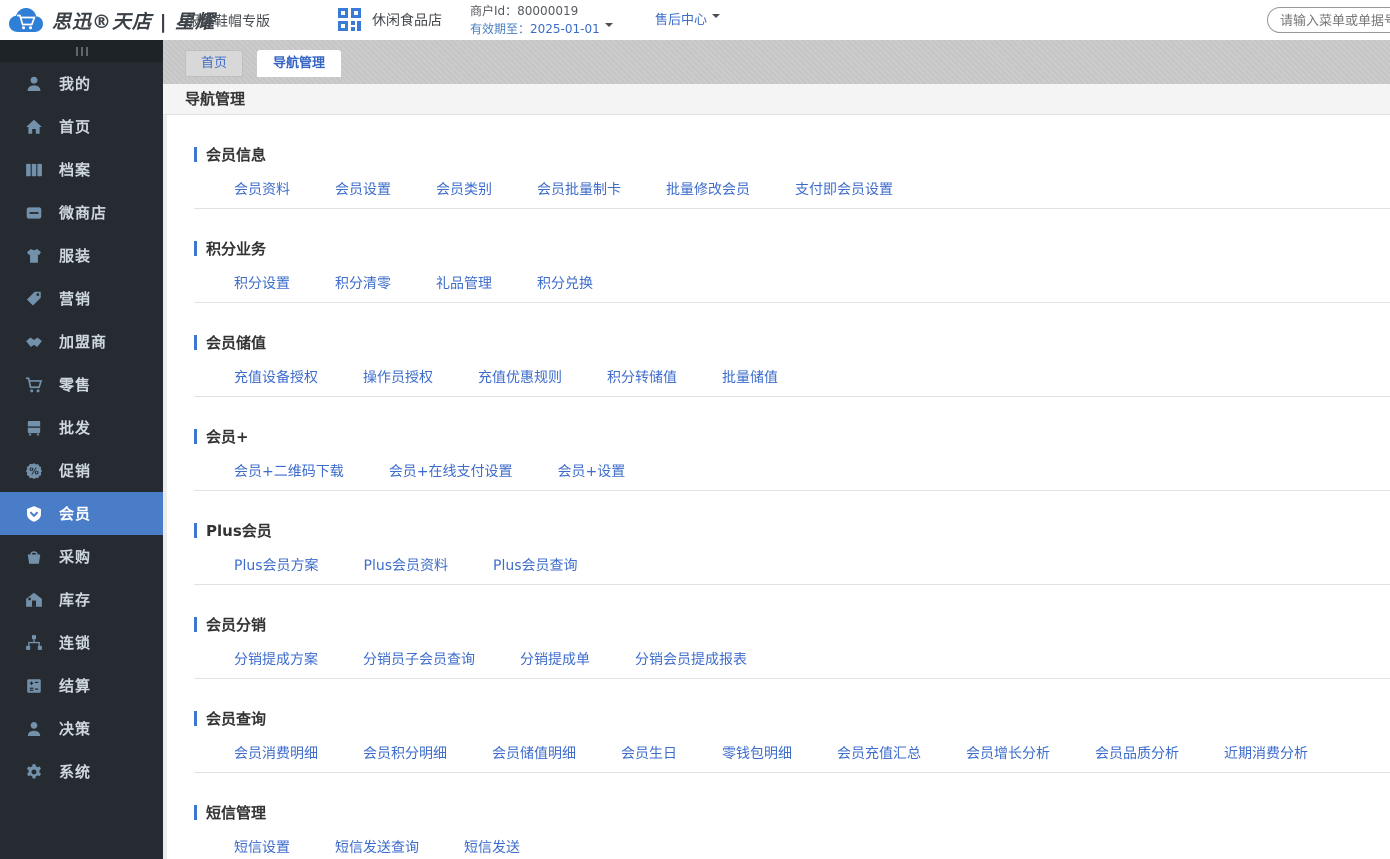  What do you see at coordinates (236, 154) in the screenshot?
I see `section-title: 会员信息` at bounding box center [236, 154].